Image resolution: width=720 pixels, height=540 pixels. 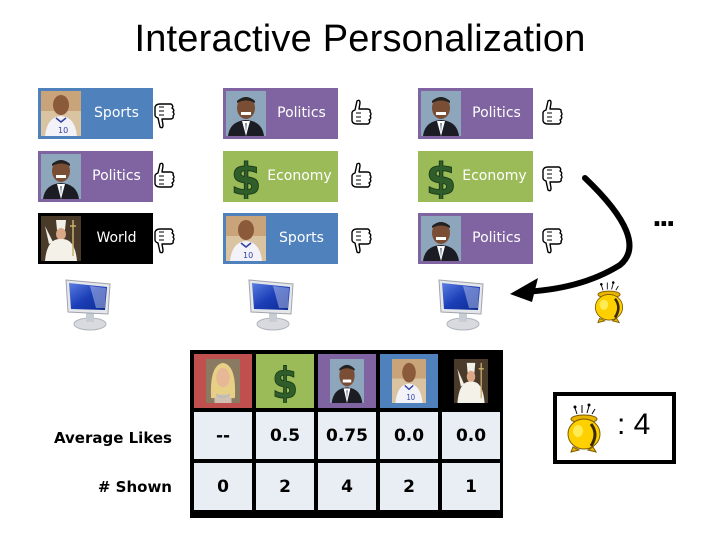 What do you see at coordinates (614, 428) in the screenshot?
I see `reward-box: : 4` at bounding box center [614, 428].